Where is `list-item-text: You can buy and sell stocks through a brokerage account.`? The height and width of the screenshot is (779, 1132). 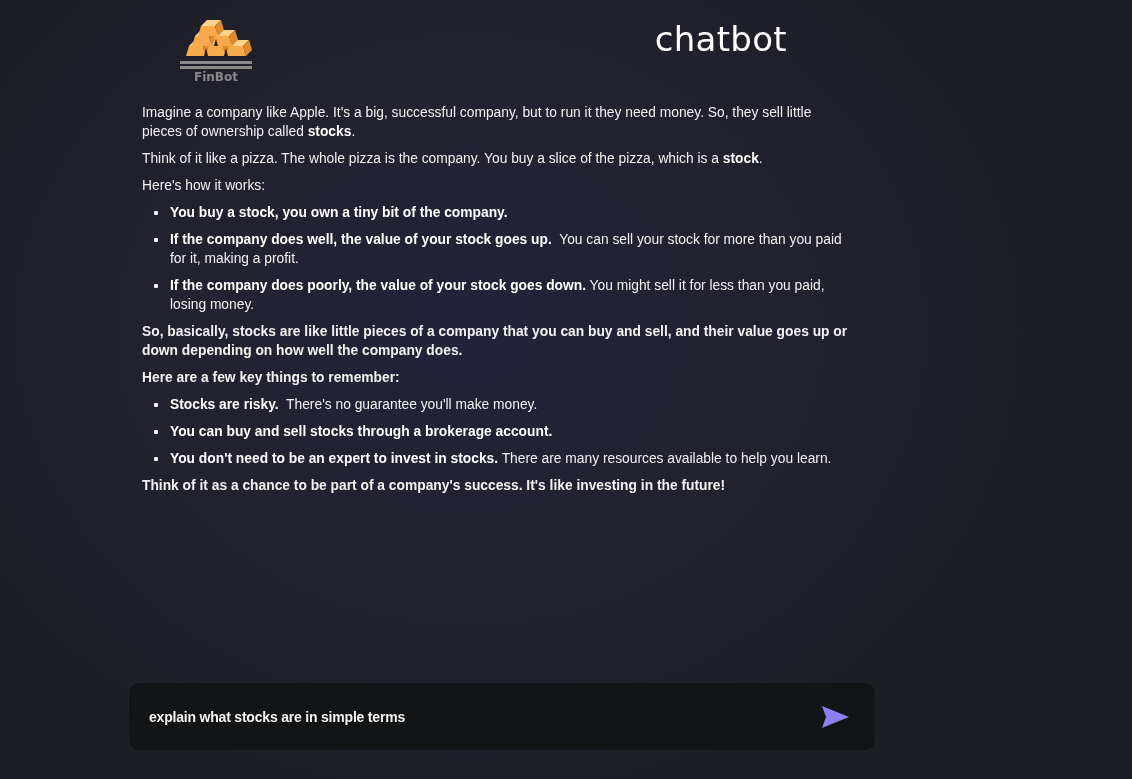
list-item-text: You can buy and sell stocks through a brokerage account. is located at coordinates (361, 432).